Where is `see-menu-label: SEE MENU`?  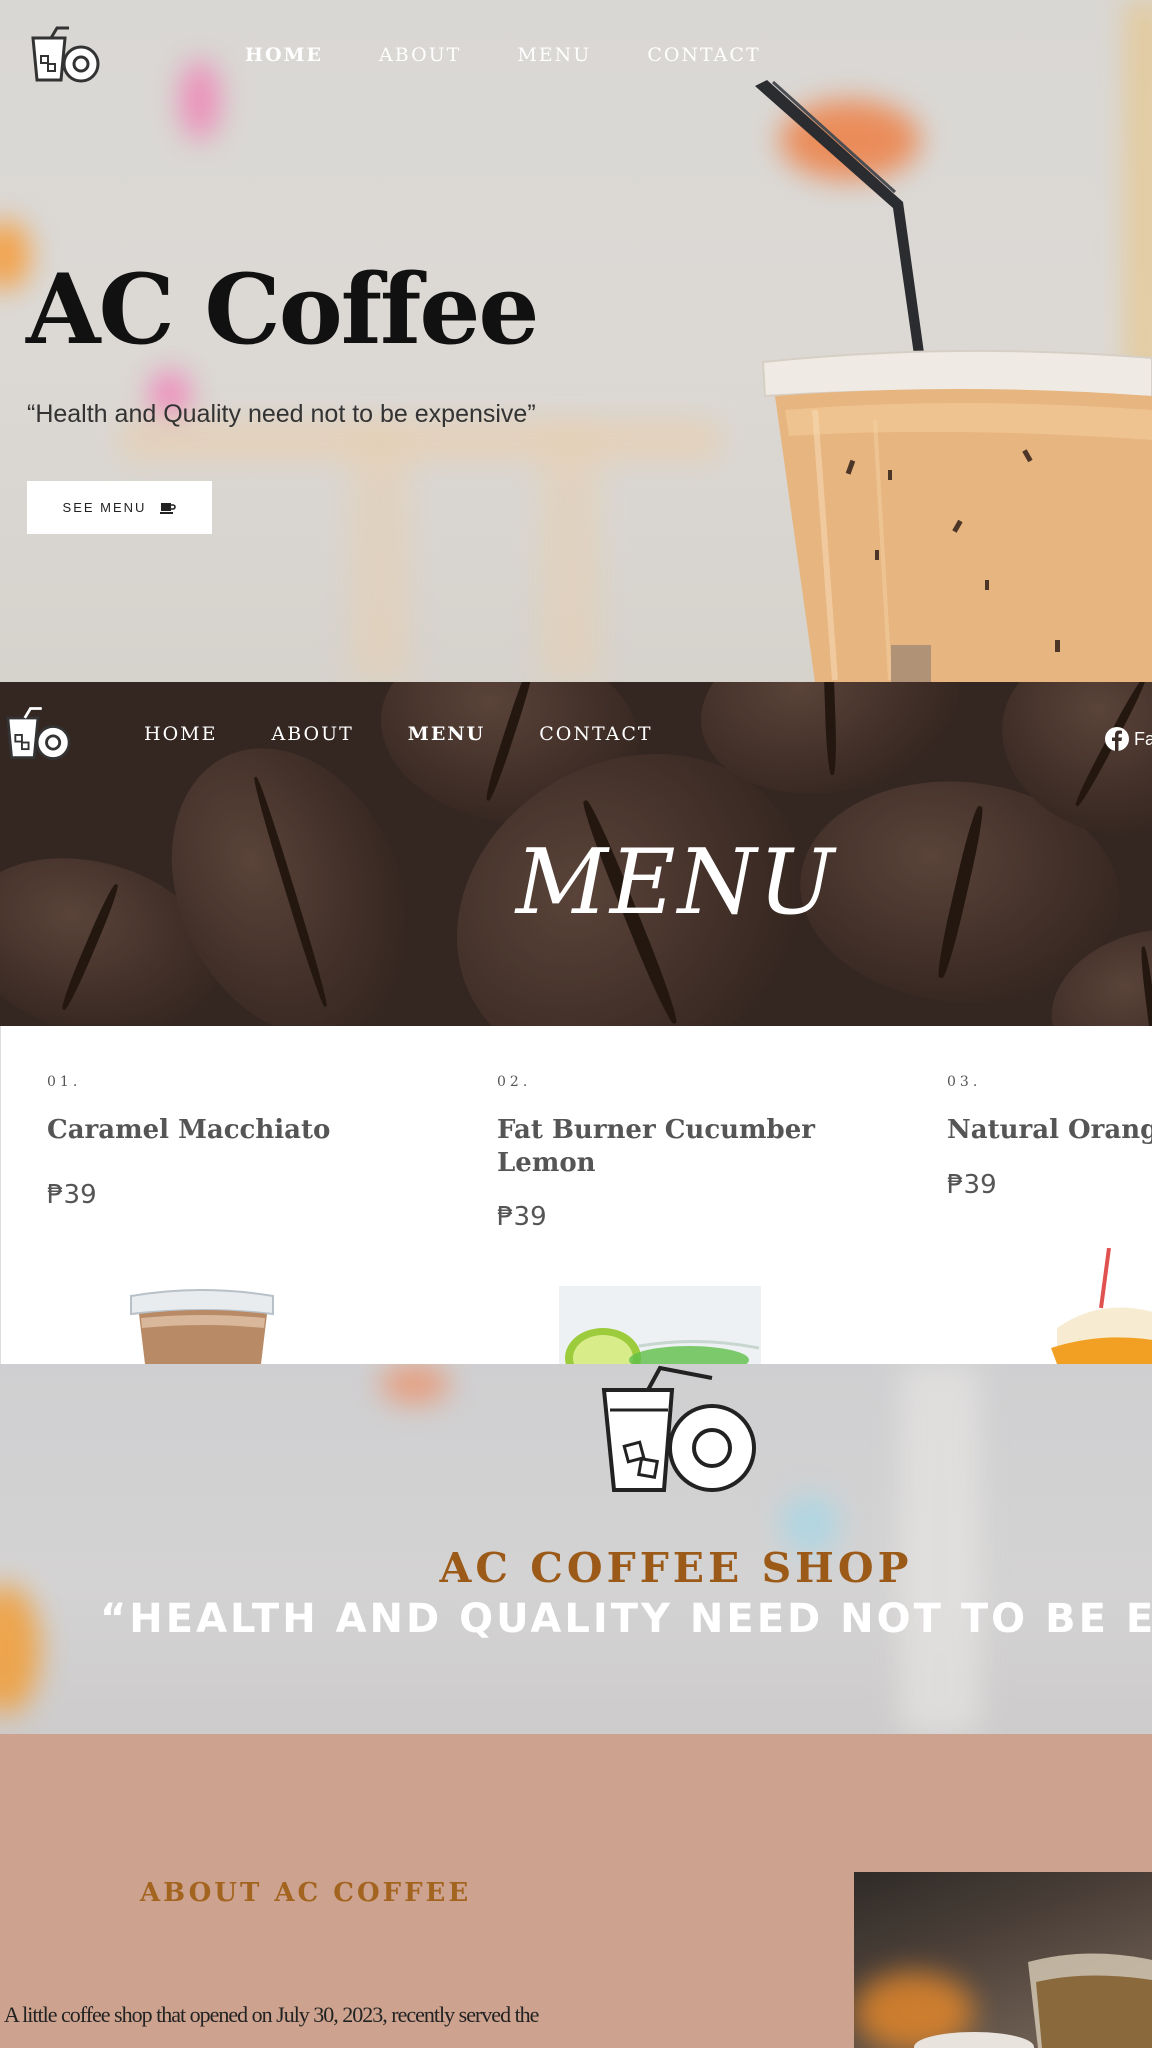 see-menu-label: SEE MENU is located at coordinates (104, 507).